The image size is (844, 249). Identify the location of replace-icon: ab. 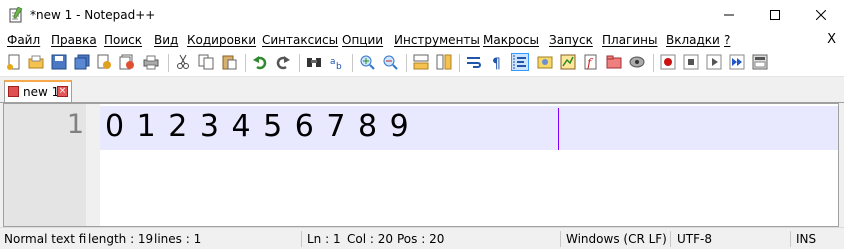
(337, 62).